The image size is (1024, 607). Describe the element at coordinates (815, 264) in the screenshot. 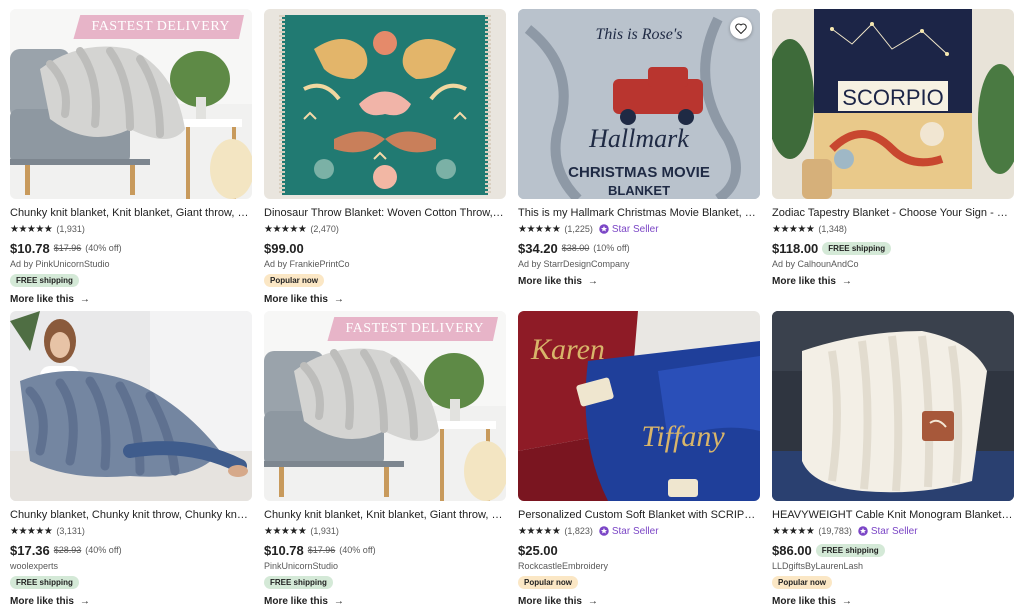

I see `seller-name: Ad by CalhounAndCo` at that location.